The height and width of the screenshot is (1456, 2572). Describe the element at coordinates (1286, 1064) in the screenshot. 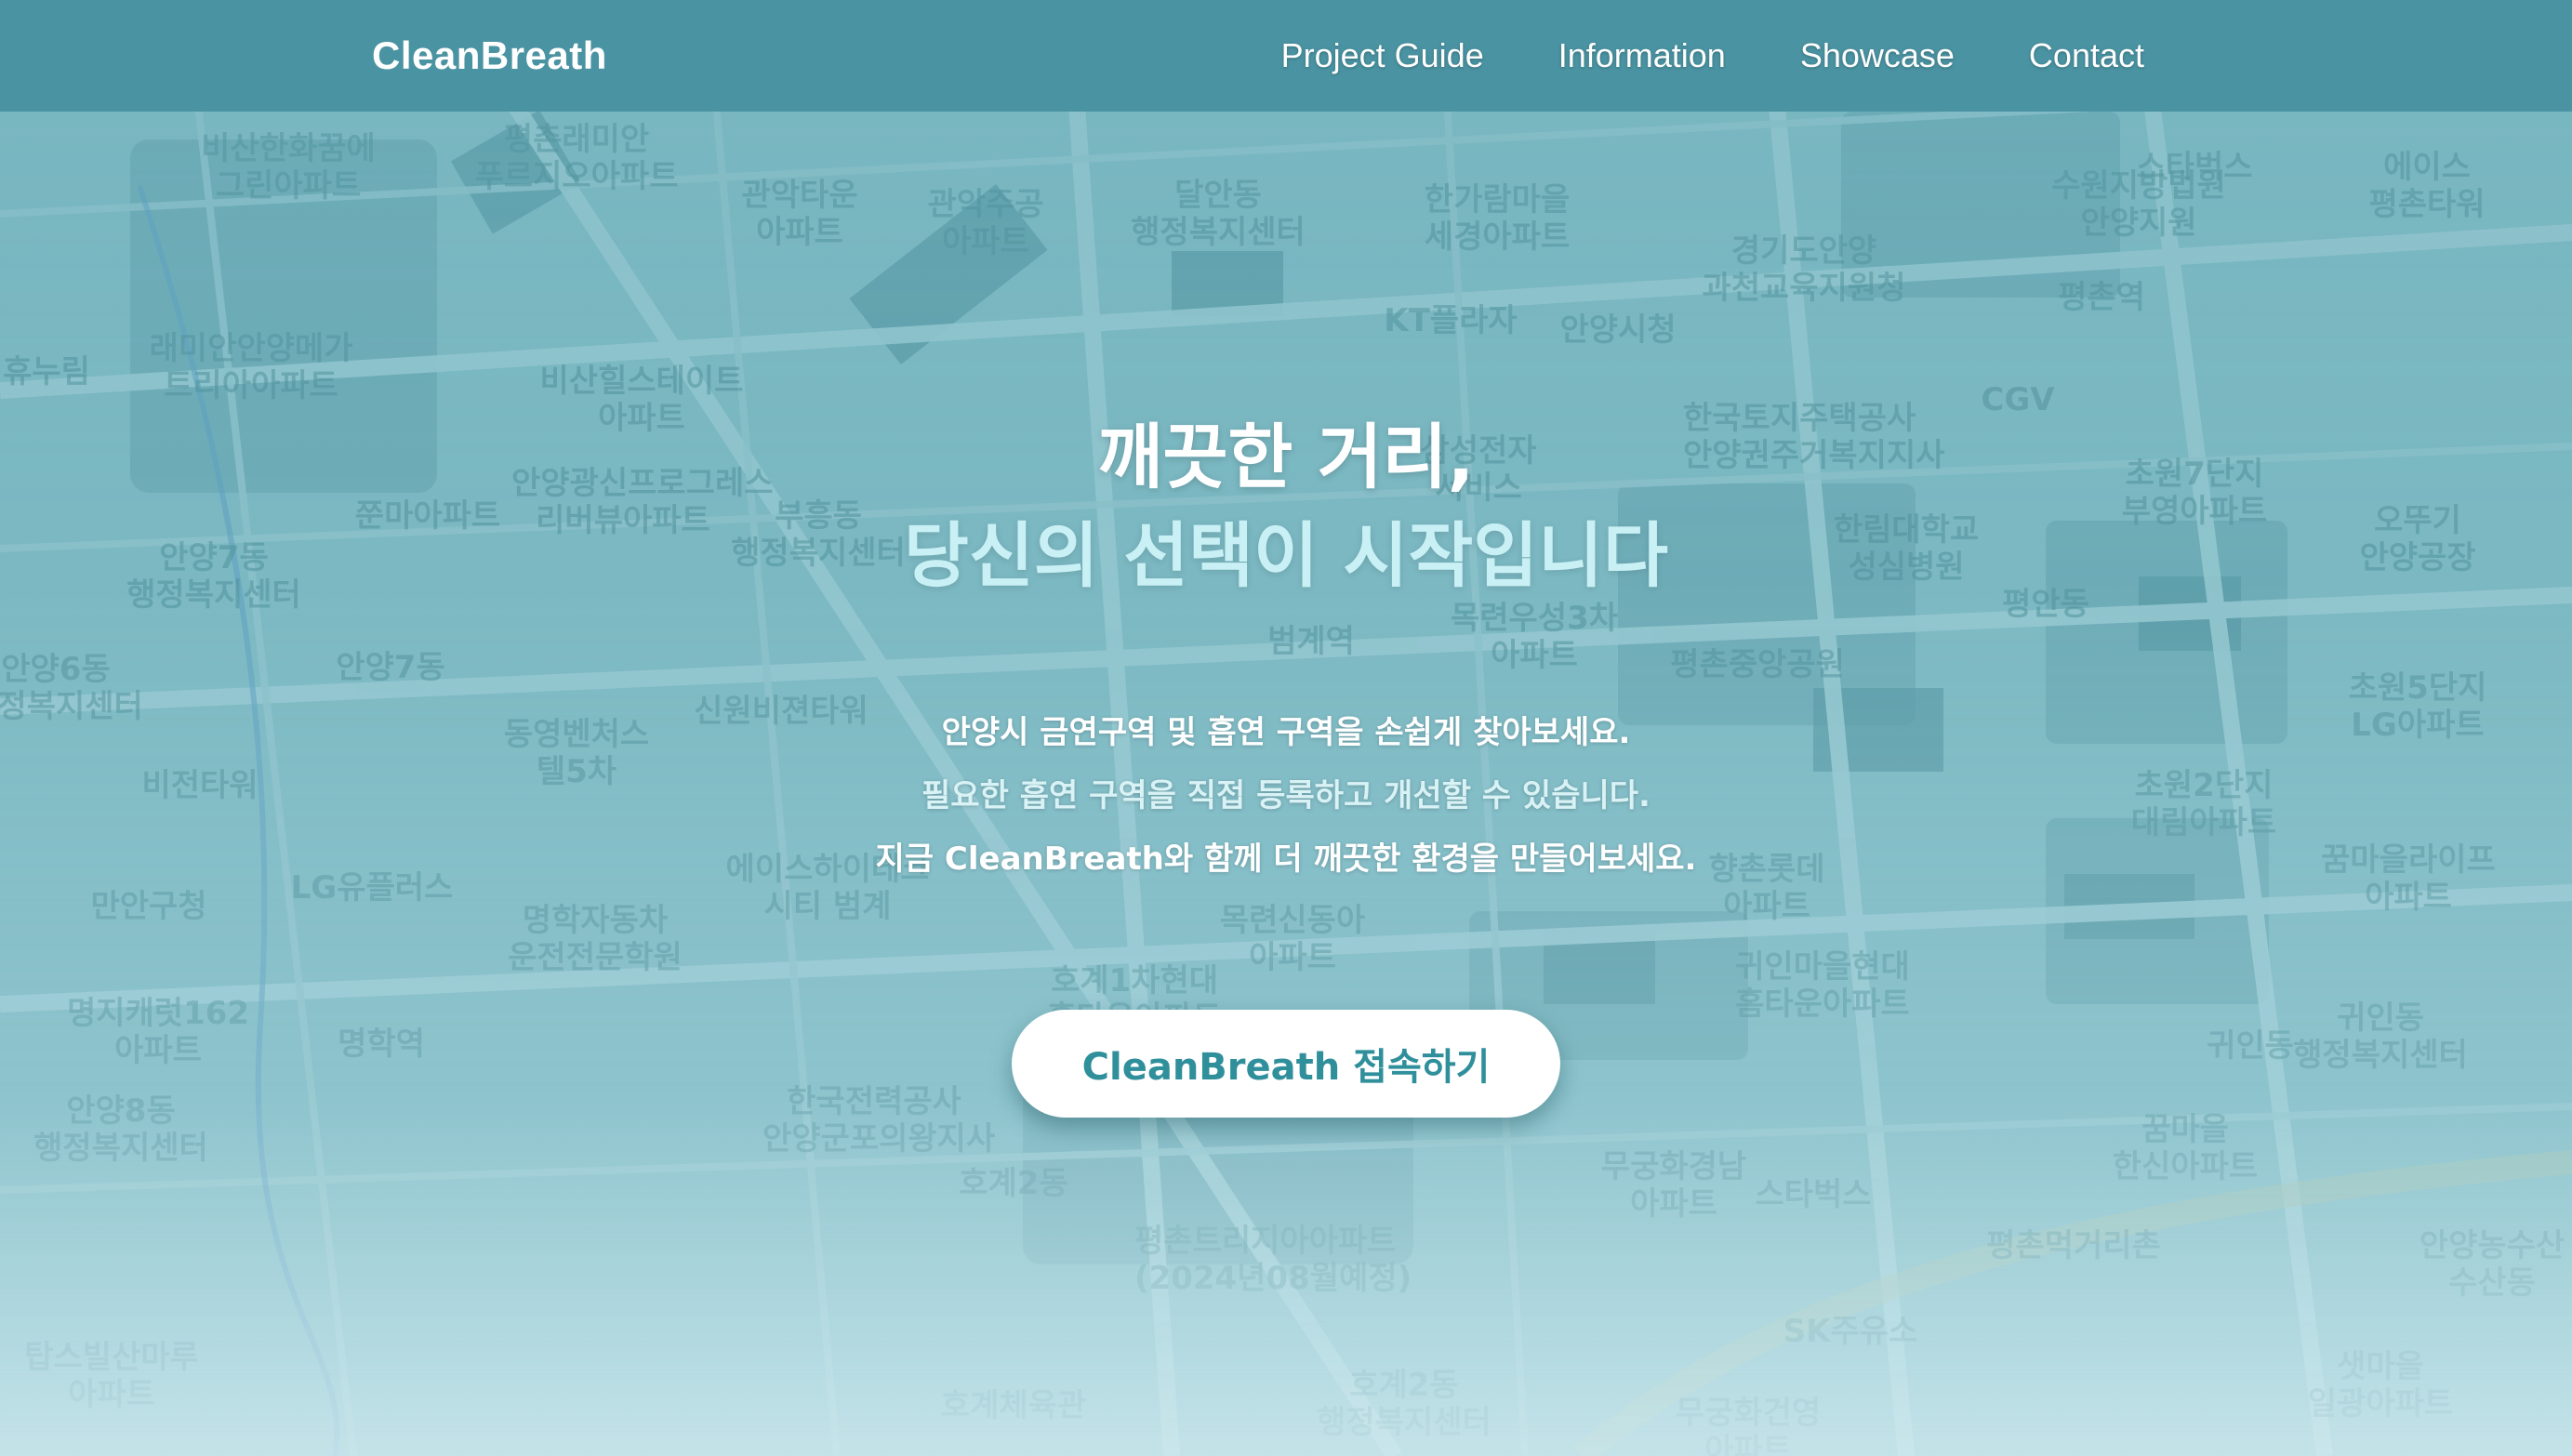

I see `cta-connect-button: CleanBreath 접속하기` at that location.